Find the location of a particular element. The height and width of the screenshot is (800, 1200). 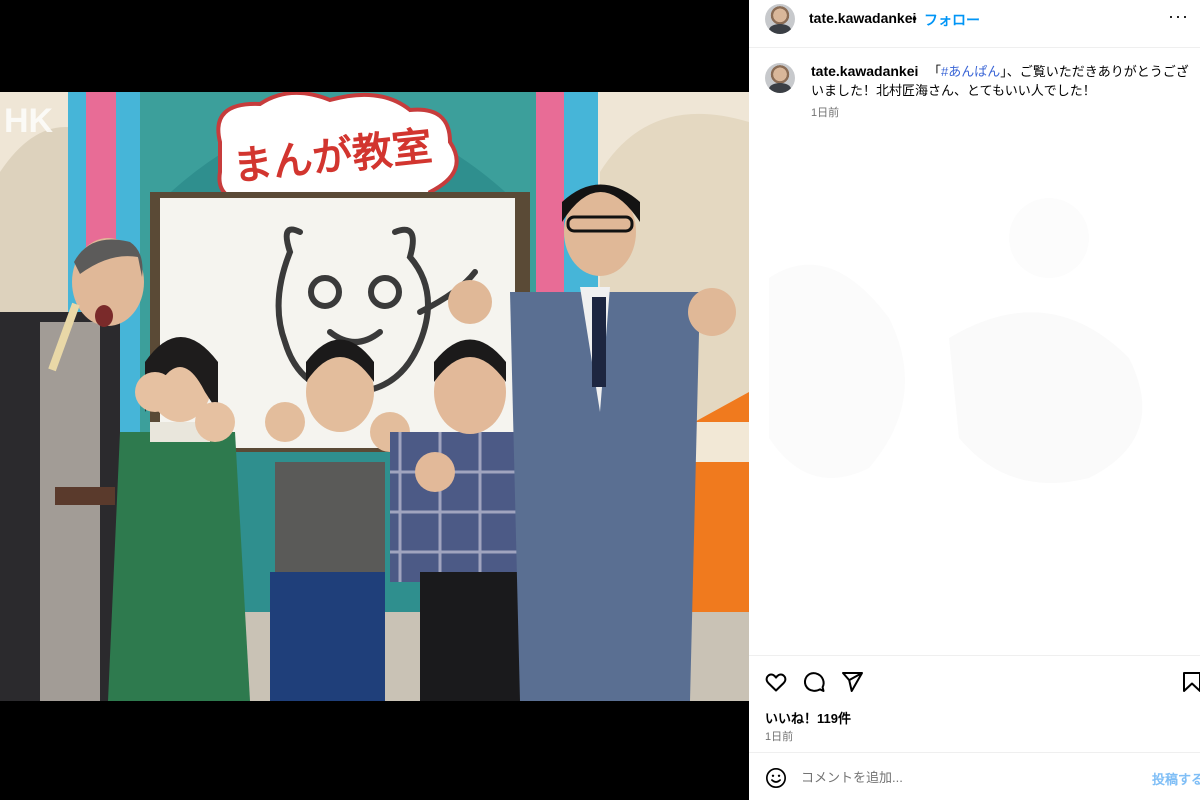

post-header: tate.kawadankei • フォロー ··· is located at coordinates (974, 24).